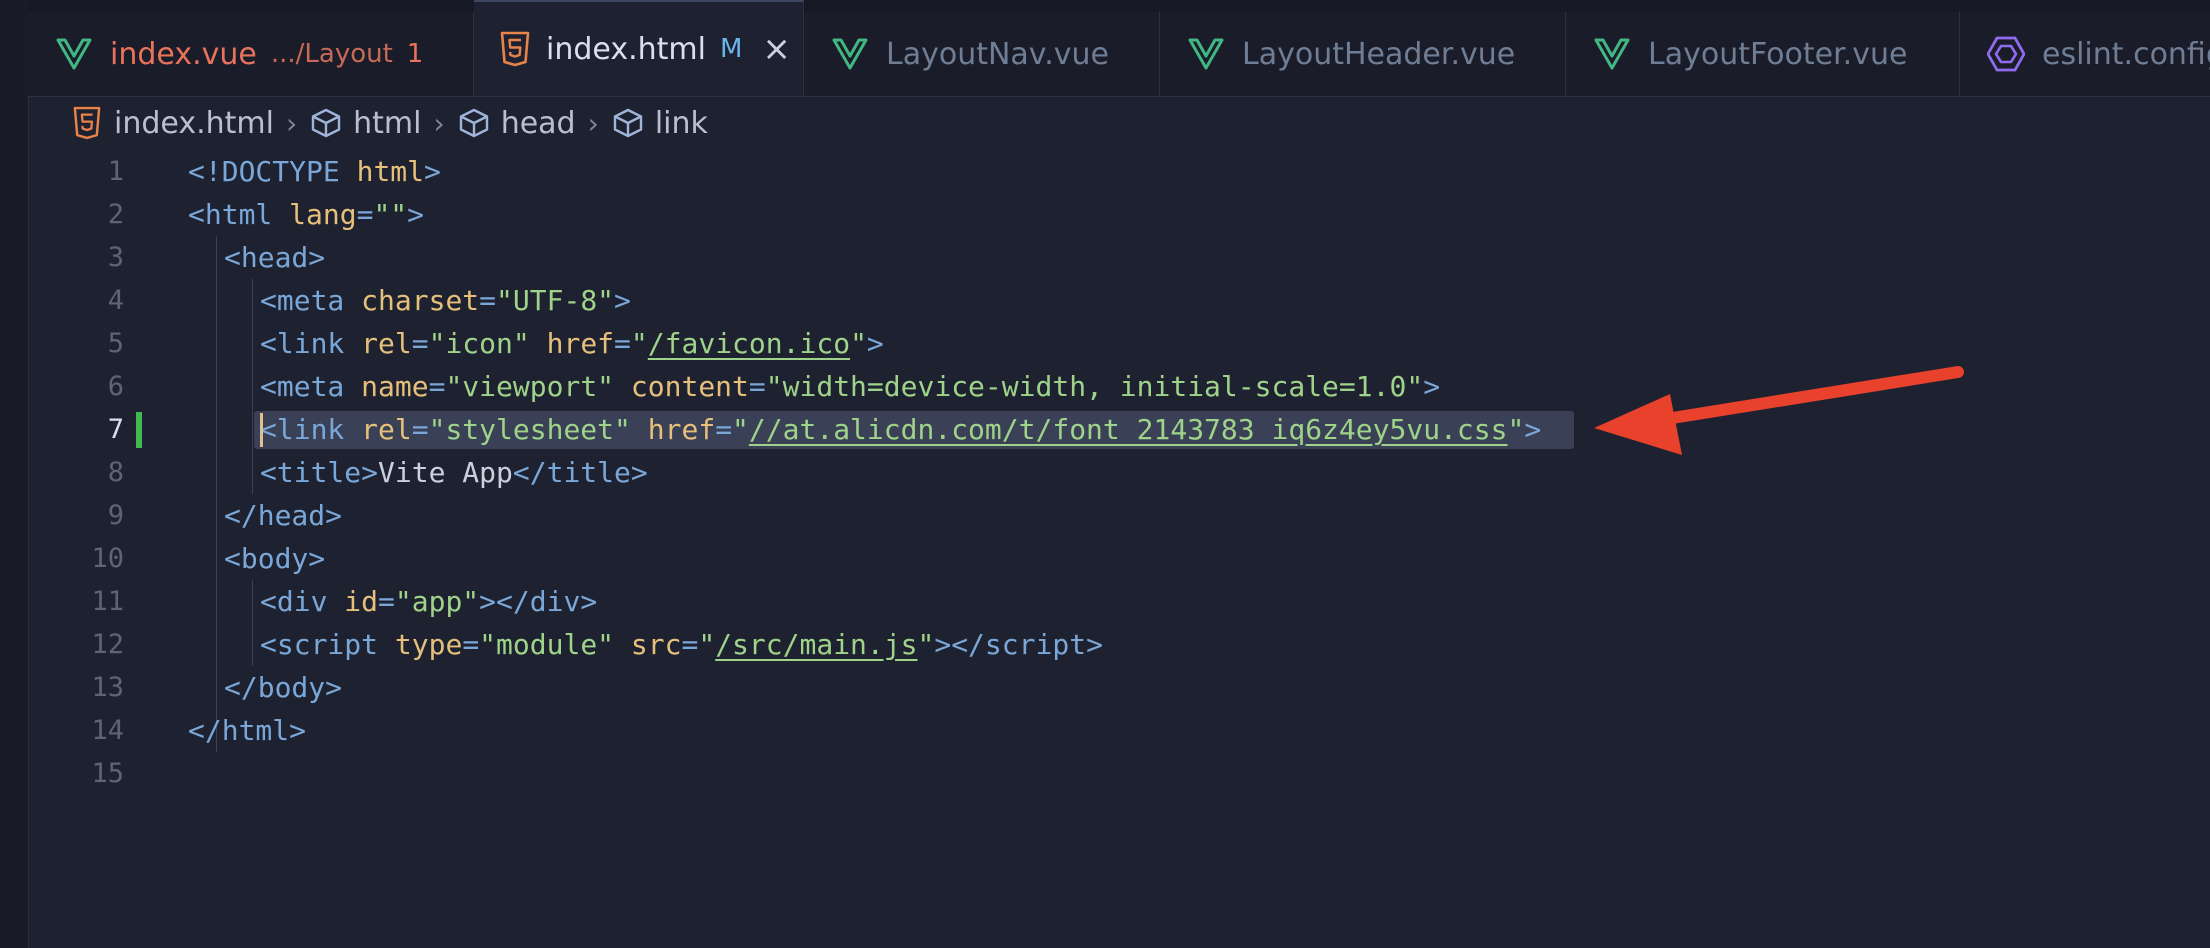  I want to click on annotation-arrow, so click(1779, 410).